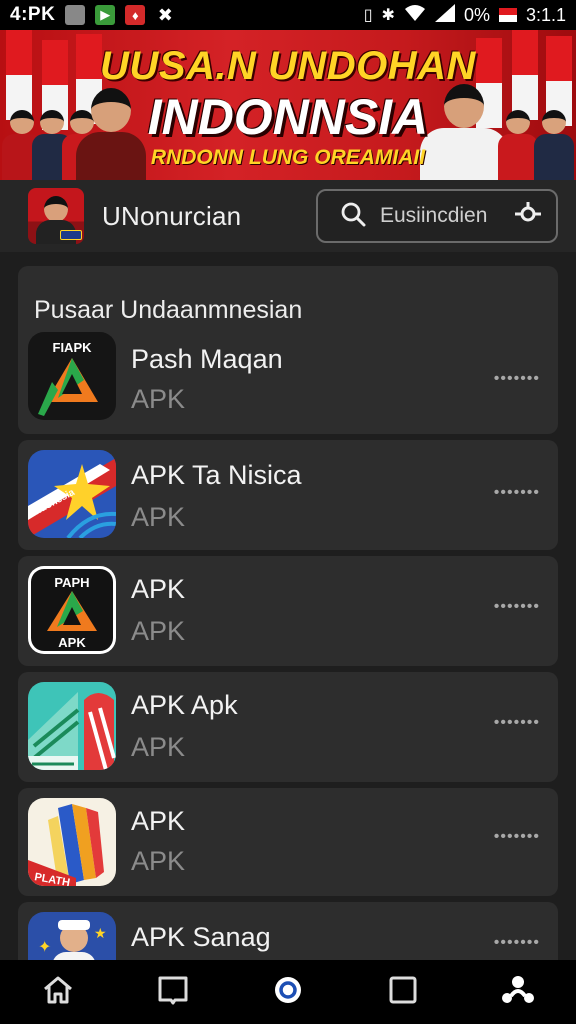 The width and height of the screenshot is (576, 1024). I want to click on home-icon, so click(58, 992).